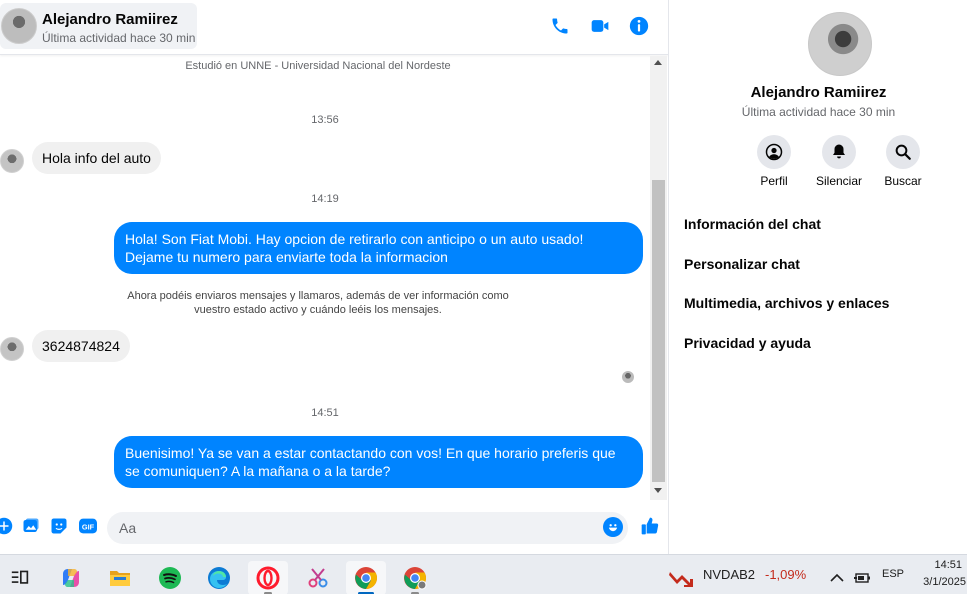 This screenshot has width=967, height=594. Describe the element at coordinates (658, 62) in the screenshot. I see `scroll-up-arrow-icon` at that location.